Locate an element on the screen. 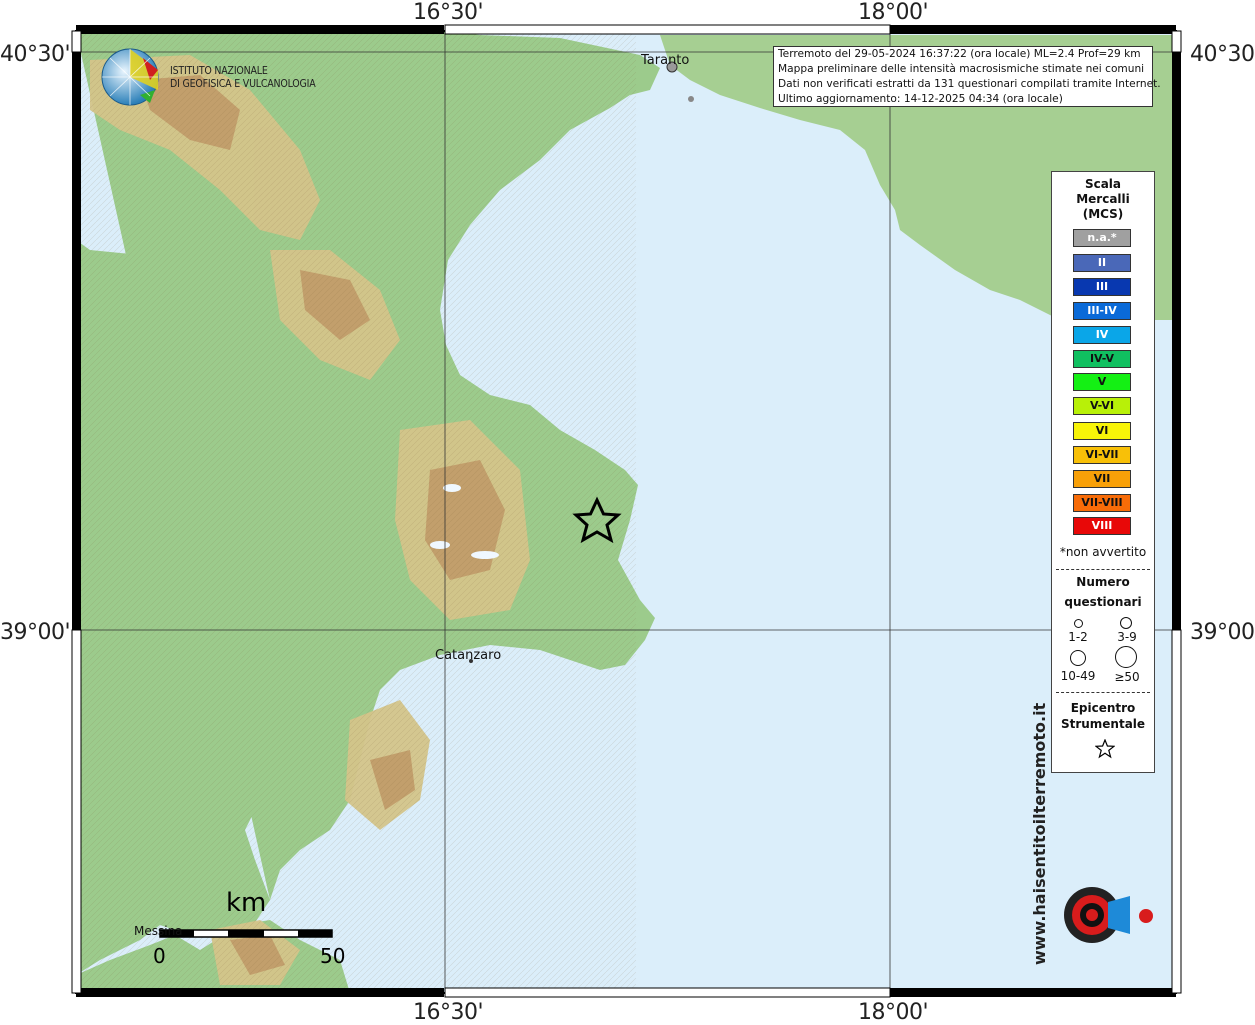  count-circle-small is located at coordinates (1078, 623).